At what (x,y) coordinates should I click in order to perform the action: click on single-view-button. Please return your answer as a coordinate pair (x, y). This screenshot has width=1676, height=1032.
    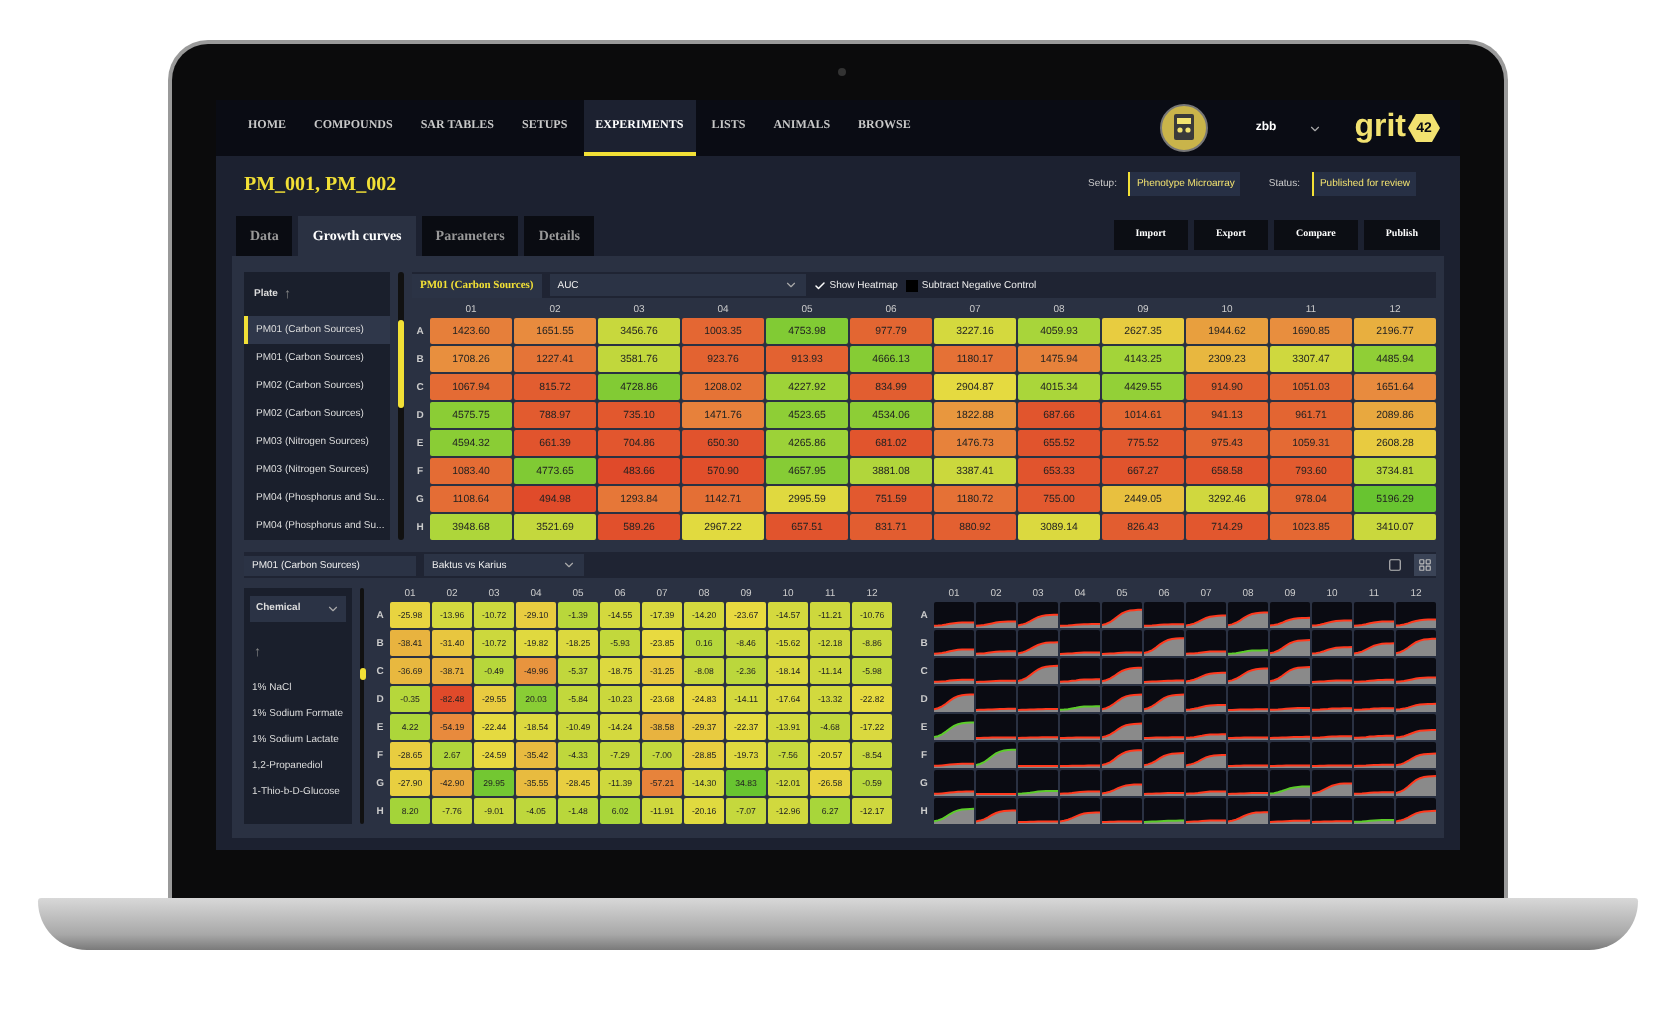
    Looking at the image, I should click on (1395, 565).